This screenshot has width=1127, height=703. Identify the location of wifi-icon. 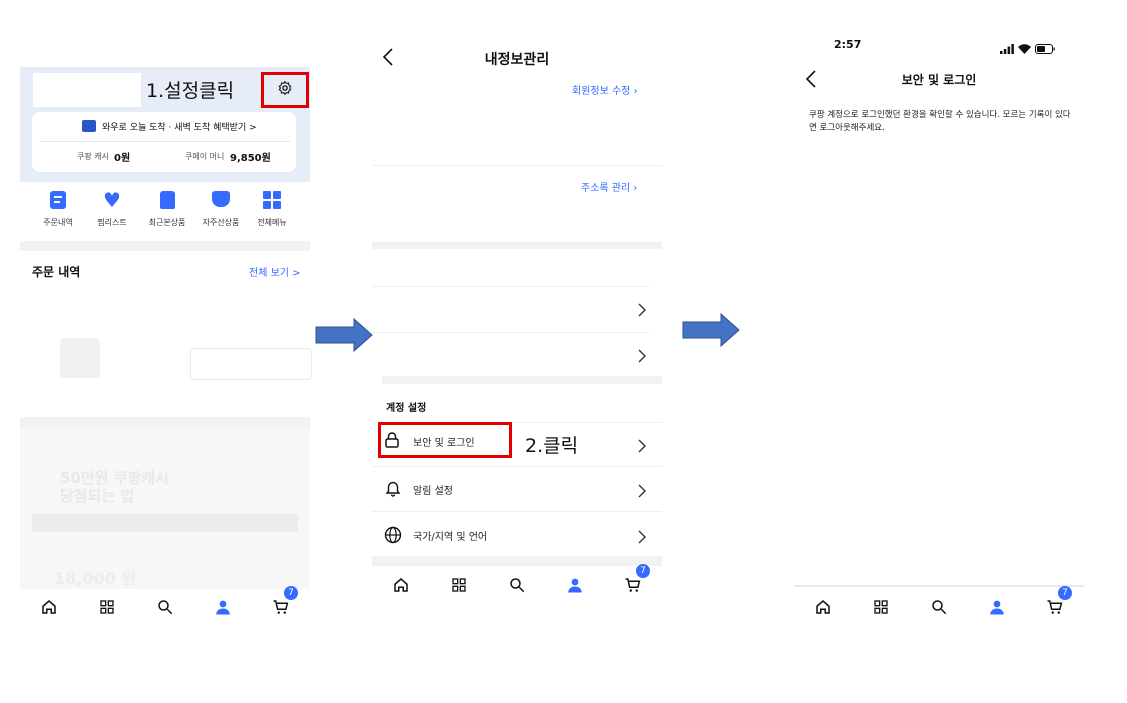
(1024, 48).